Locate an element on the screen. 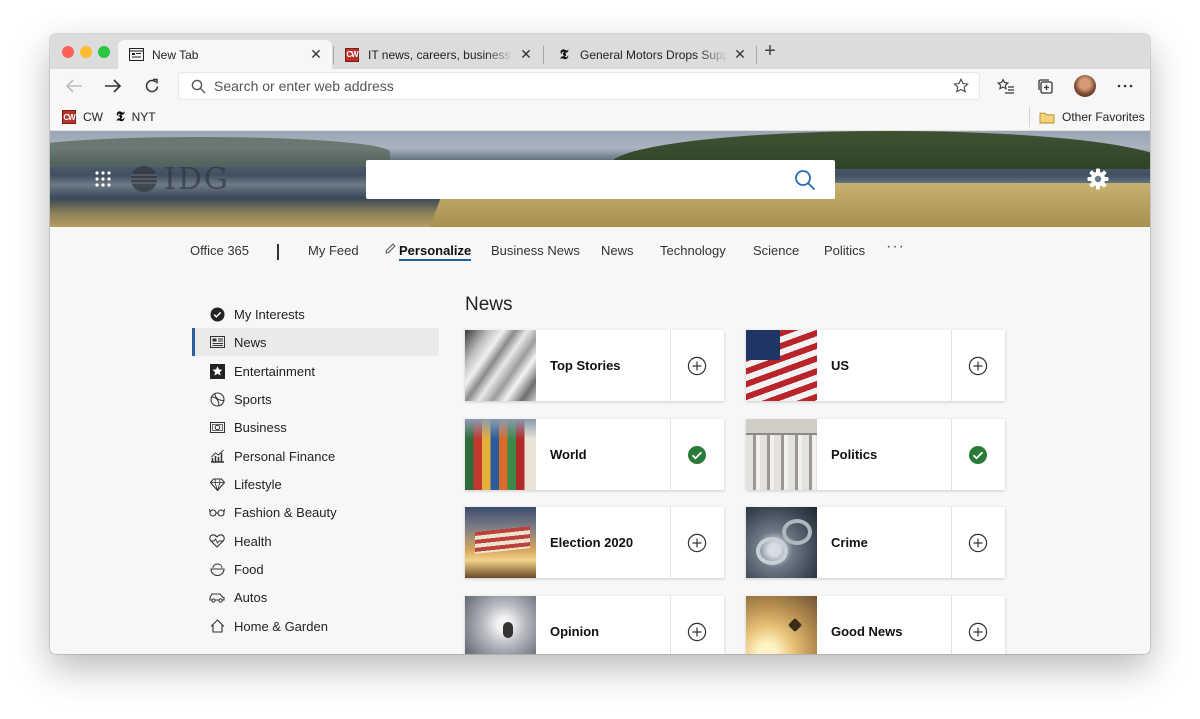 The image size is (1200, 719). sidebar-item-lifestyle: Lifestyle is located at coordinates (315, 484).